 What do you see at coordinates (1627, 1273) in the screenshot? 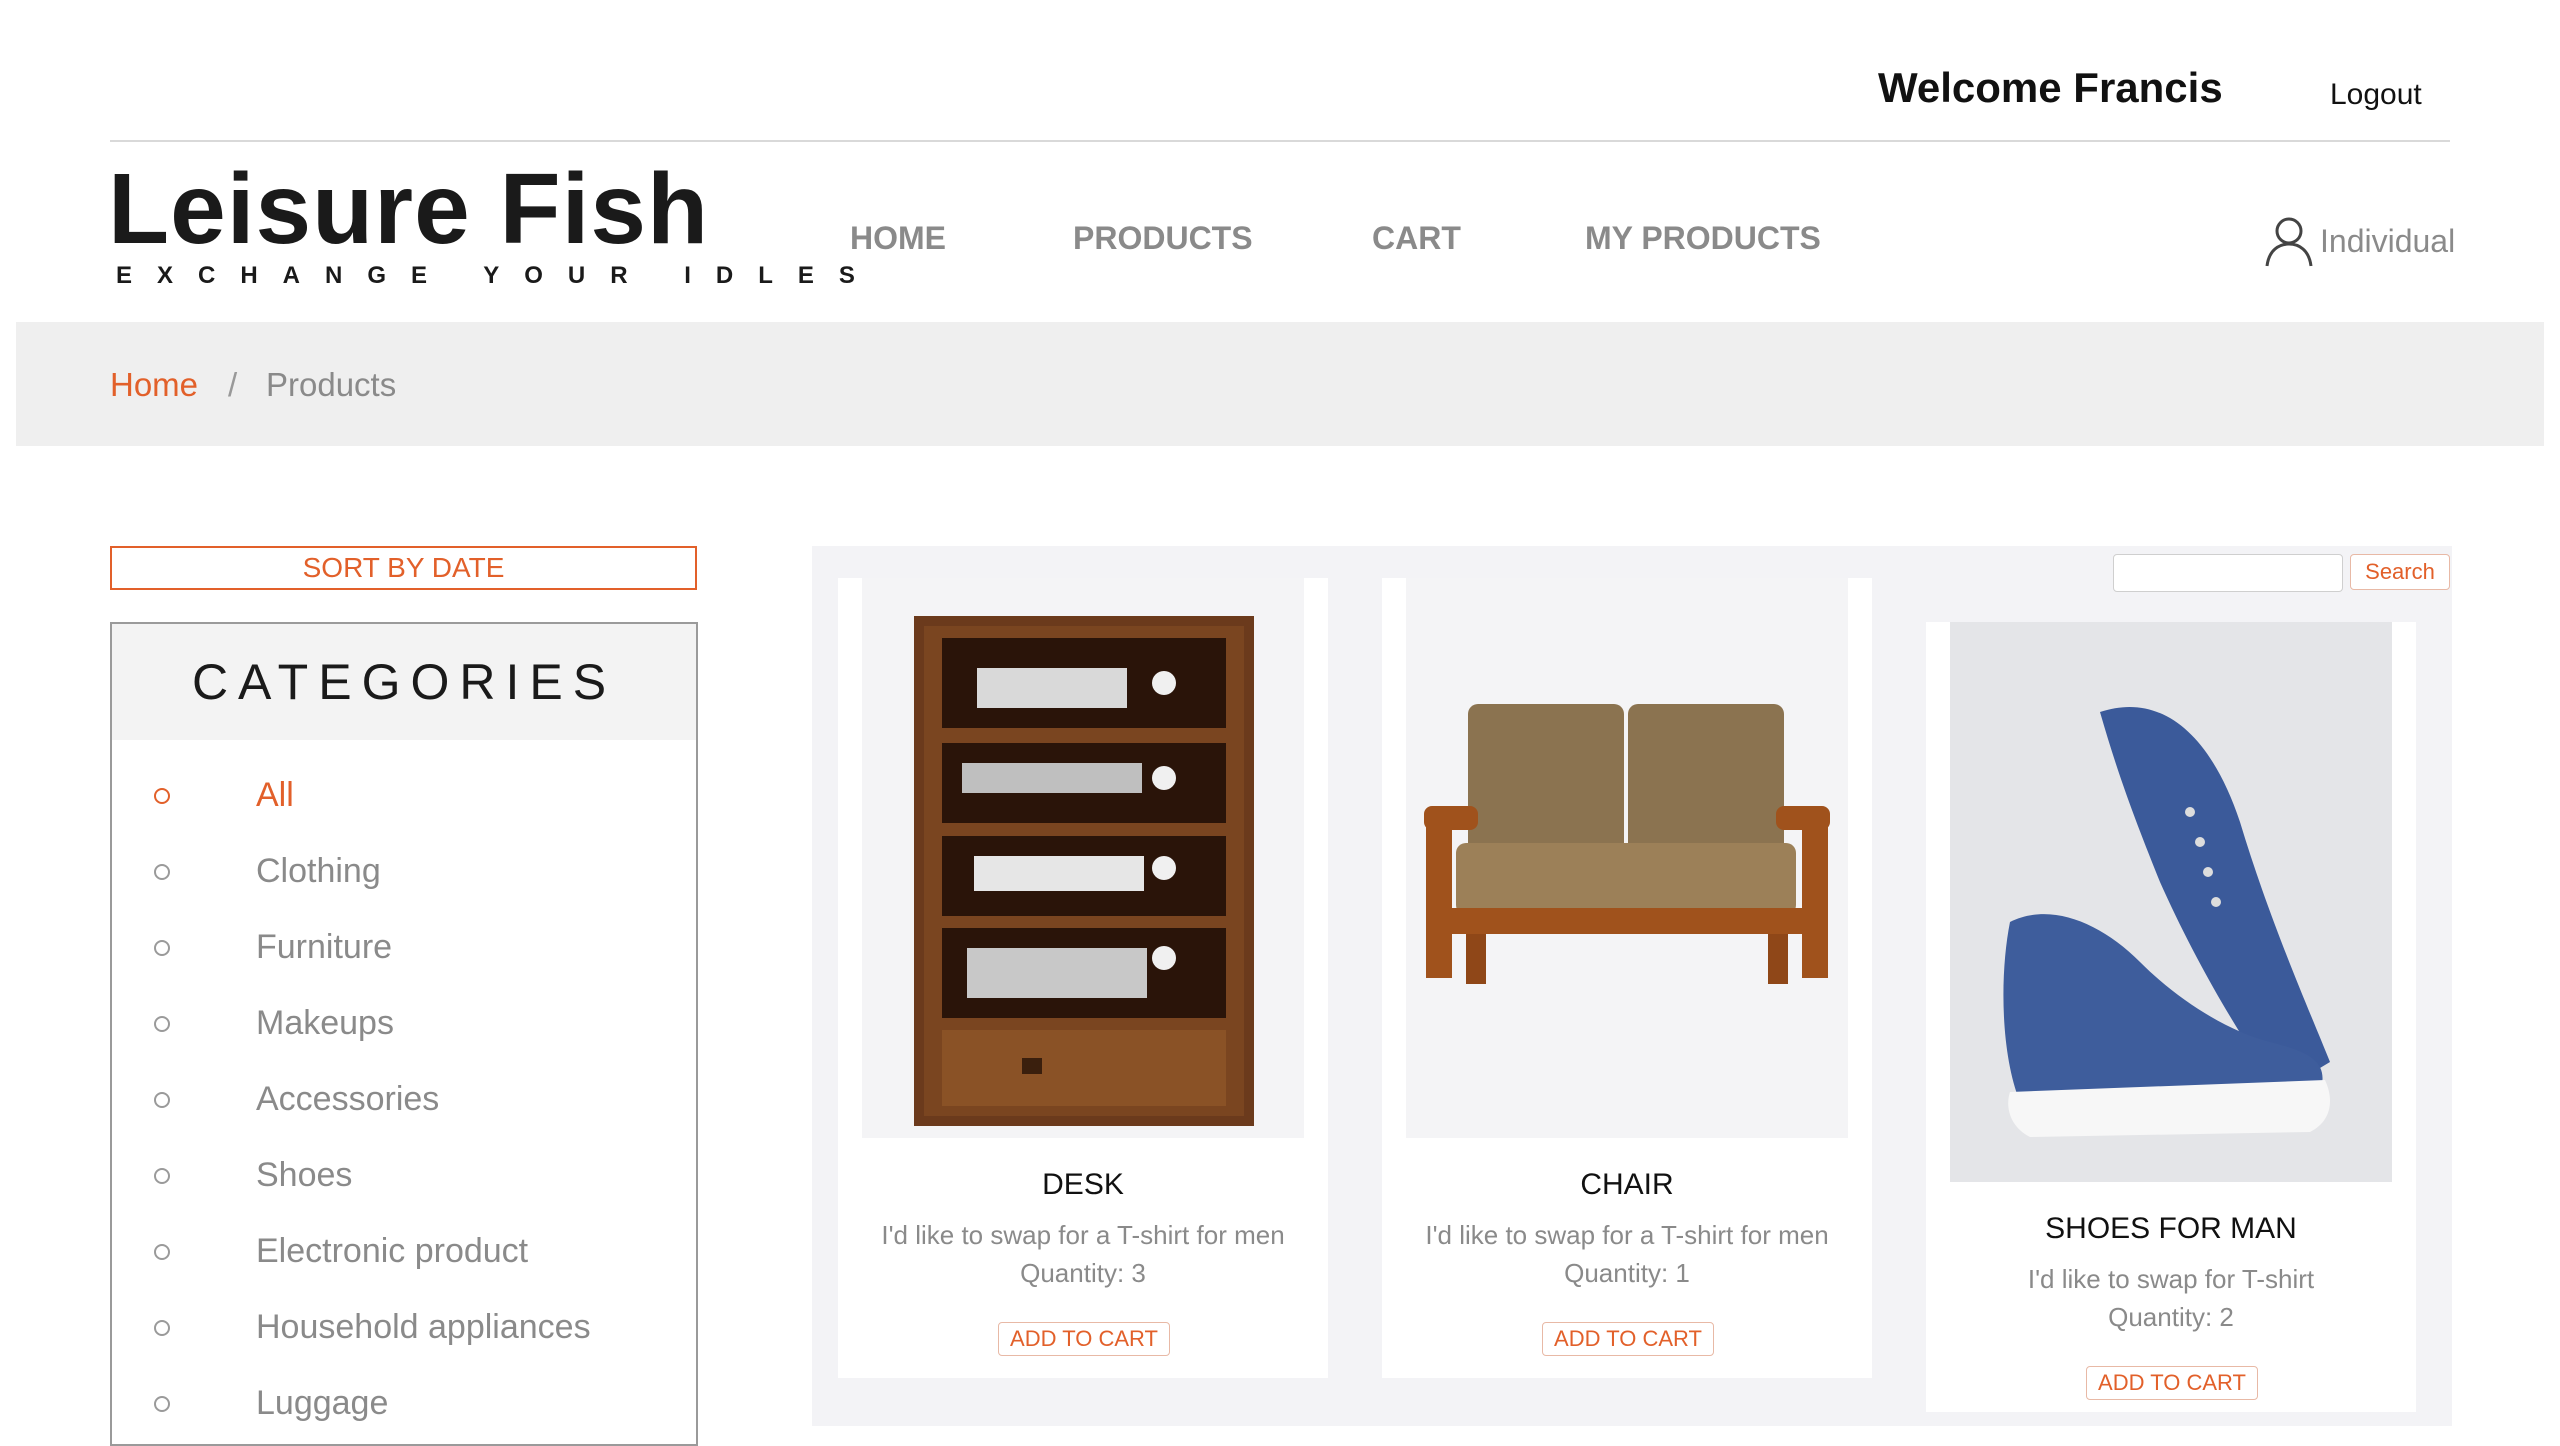
I see `product-quantity: Quantity: 1` at bounding box center [1627, 1273].